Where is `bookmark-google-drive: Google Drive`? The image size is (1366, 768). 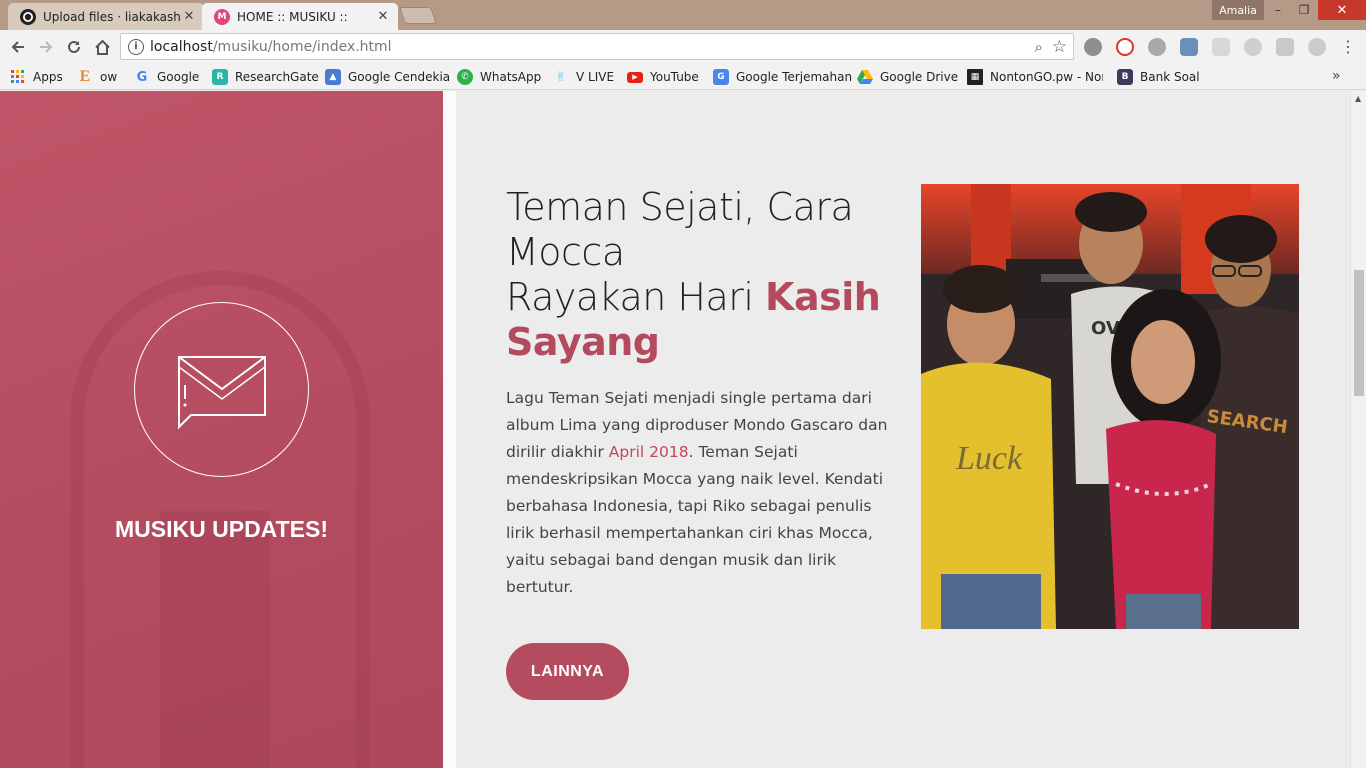 bookmark-google-drive: Google Drive is located at coordinates (907, 77).